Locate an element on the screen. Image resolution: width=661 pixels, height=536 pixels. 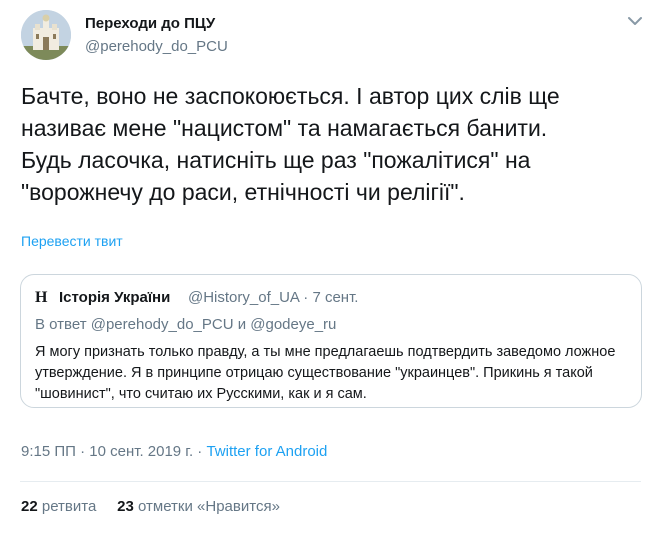
retweets-stat: 22 ретвита is located at coordinates (58, 506).